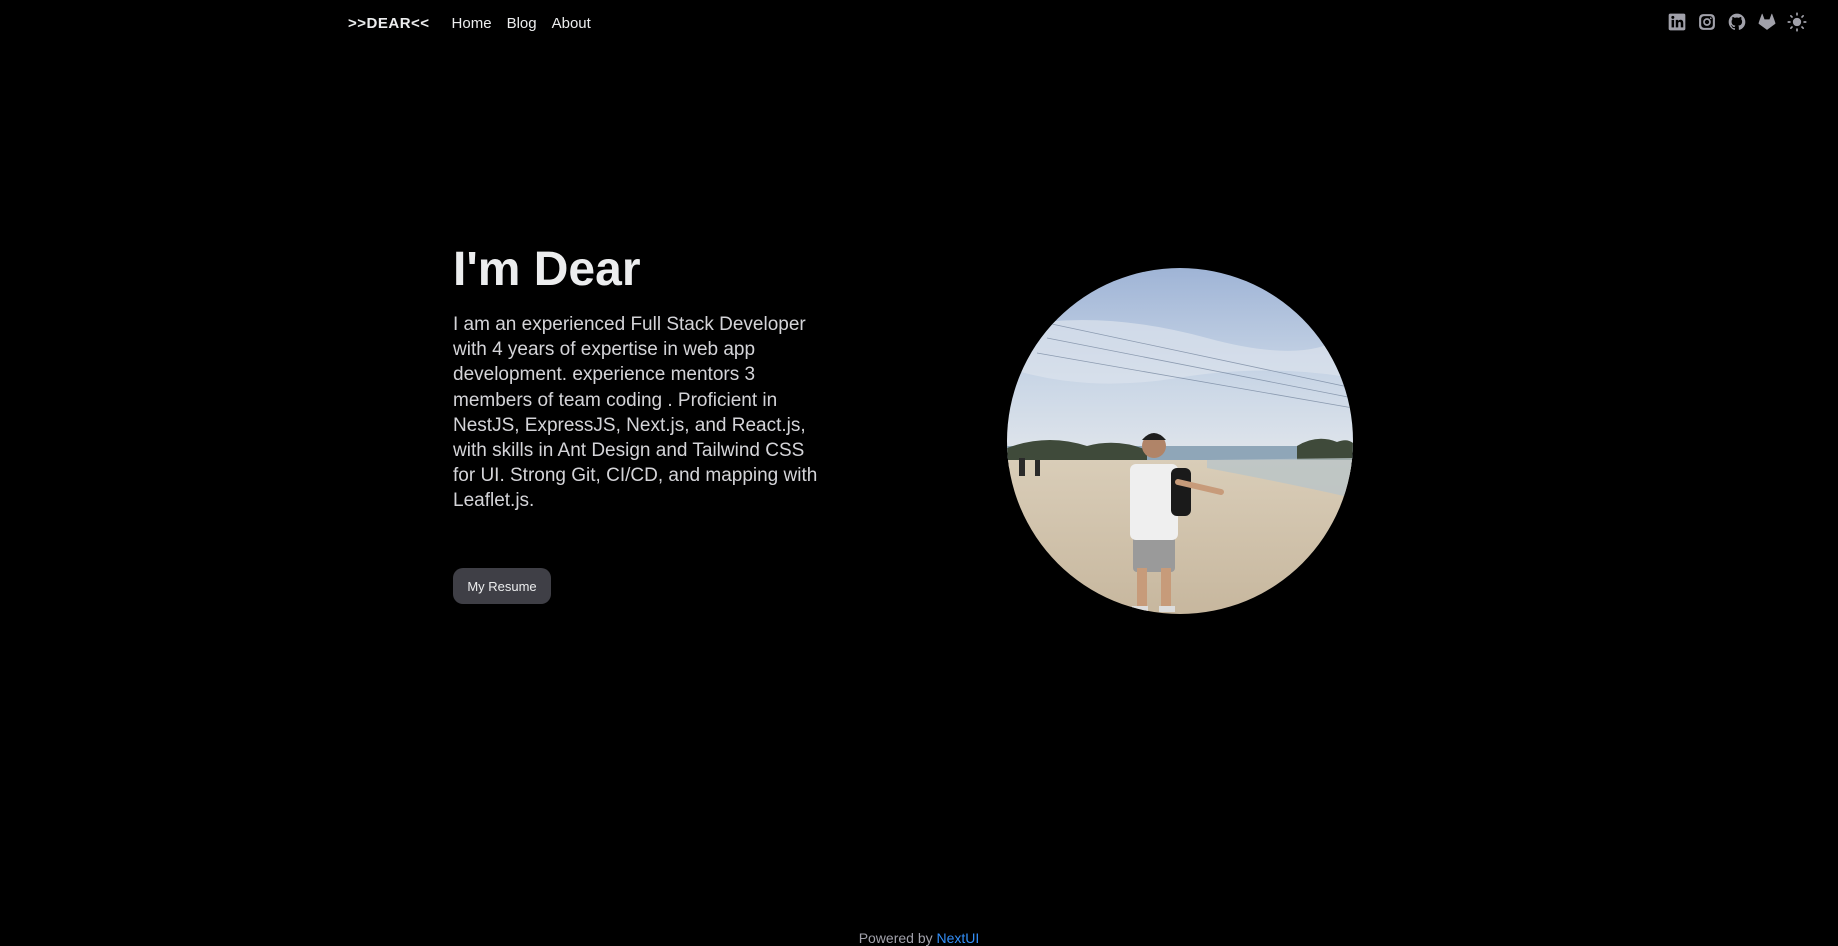 Image resolution: width=1838 pixels, height=946 pixels. What do you see at coordinates (1707, 22) in the screenshot?
I see `instagram-icon` at bounding box center [1707, 22].